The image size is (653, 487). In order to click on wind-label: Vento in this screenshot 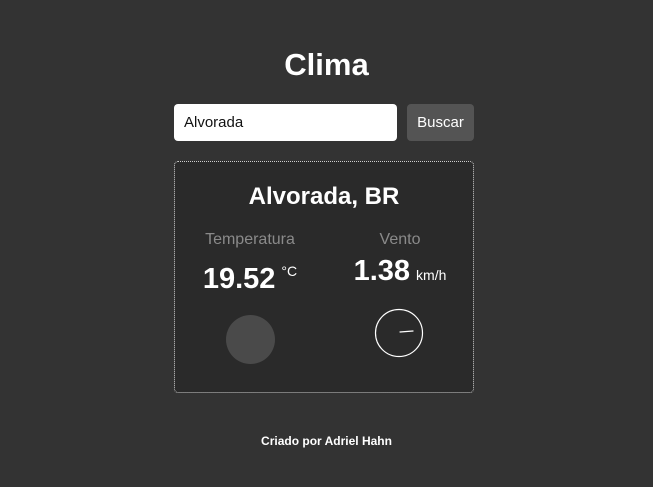, I will do `click(400, 239)`.